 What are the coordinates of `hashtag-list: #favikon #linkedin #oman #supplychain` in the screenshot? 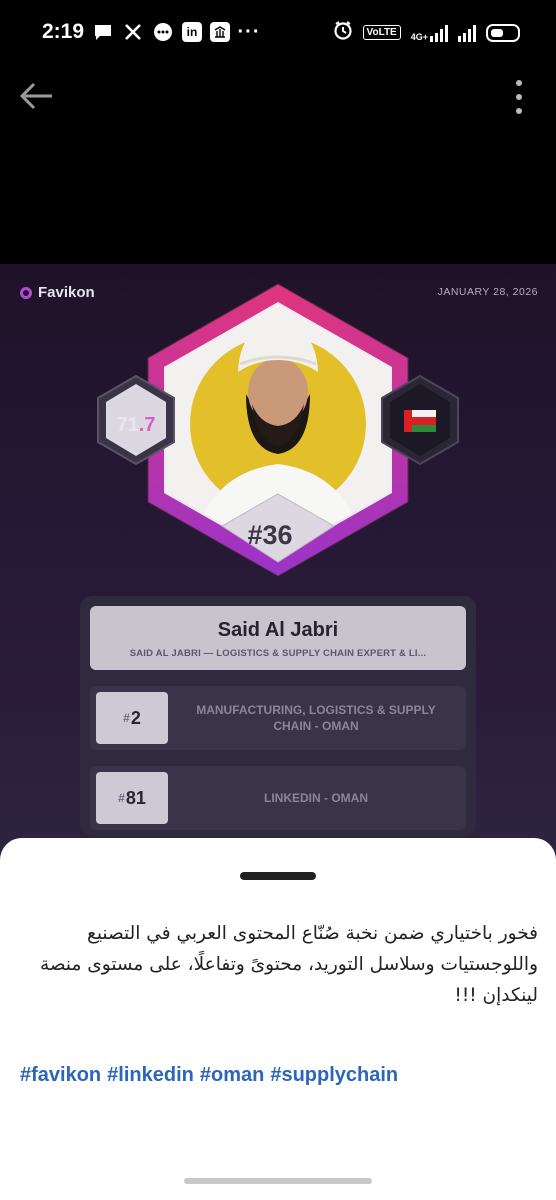 It's located at (209, 1075).